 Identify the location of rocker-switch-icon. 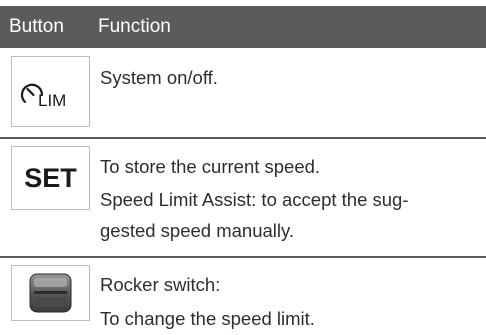
(50, 293).